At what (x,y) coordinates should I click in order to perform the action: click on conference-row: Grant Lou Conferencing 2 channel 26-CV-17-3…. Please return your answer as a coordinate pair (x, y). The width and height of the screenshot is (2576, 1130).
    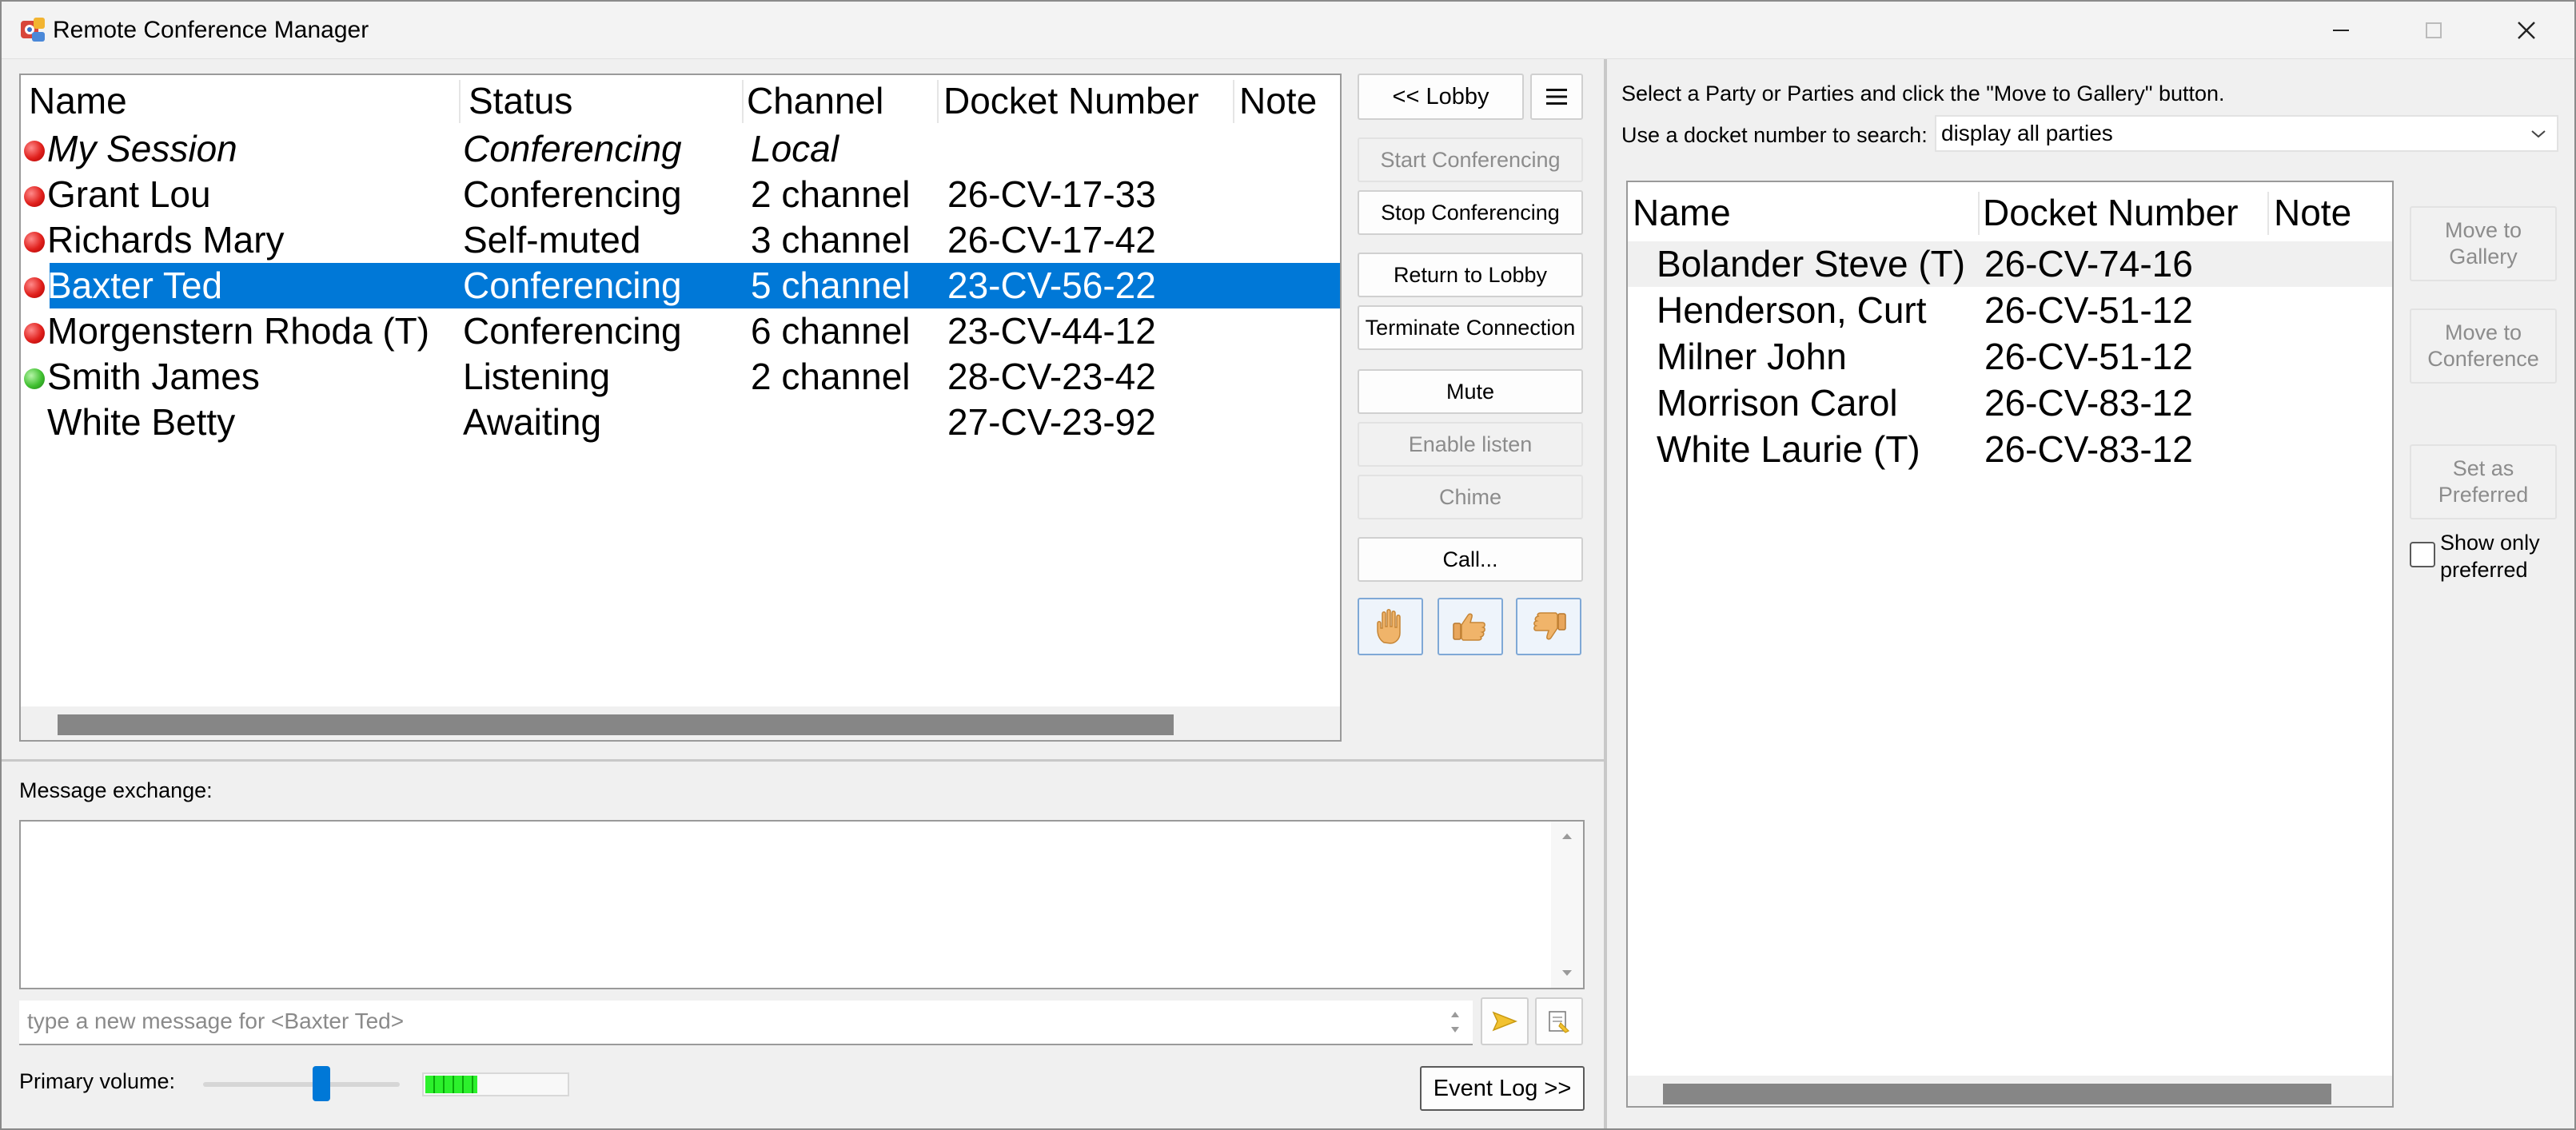
    Looking at the image, I should click on (680, 194).